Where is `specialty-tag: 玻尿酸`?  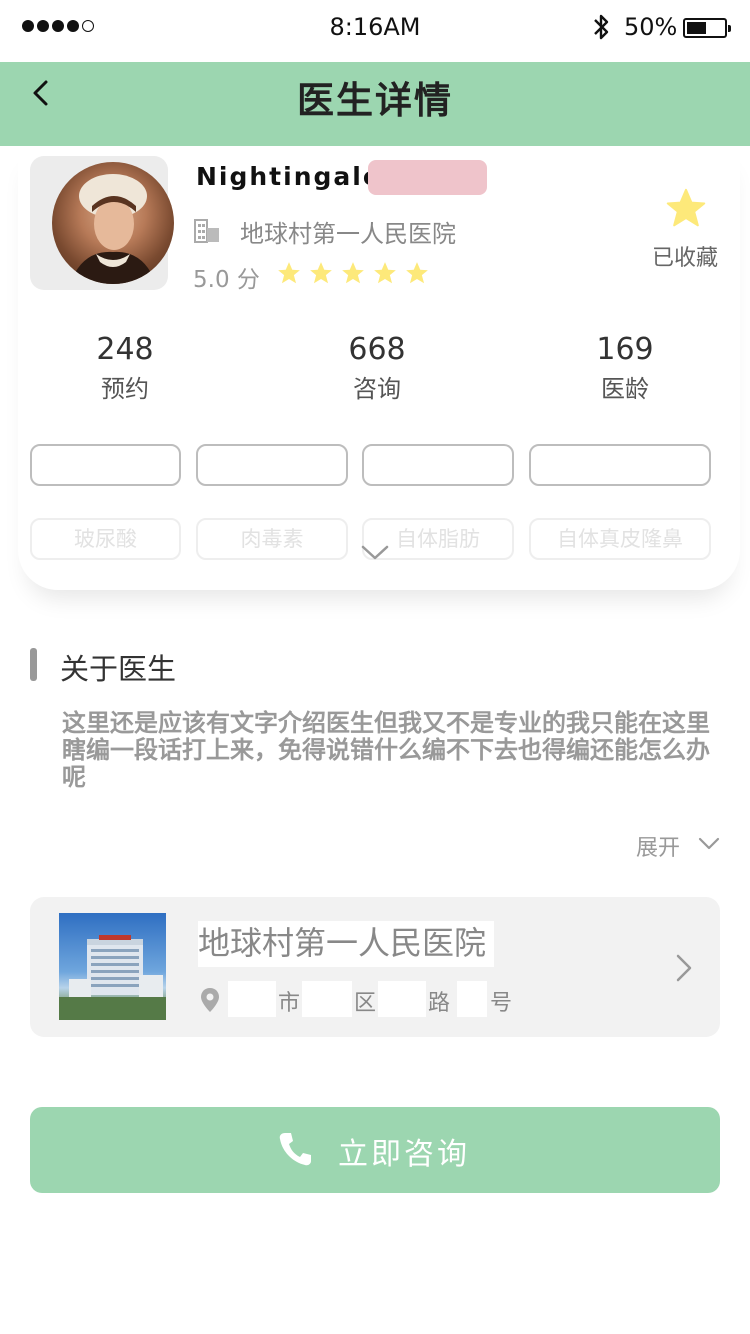 specialty-tag: 玻尿酸 is located at coordinates (105, 539).